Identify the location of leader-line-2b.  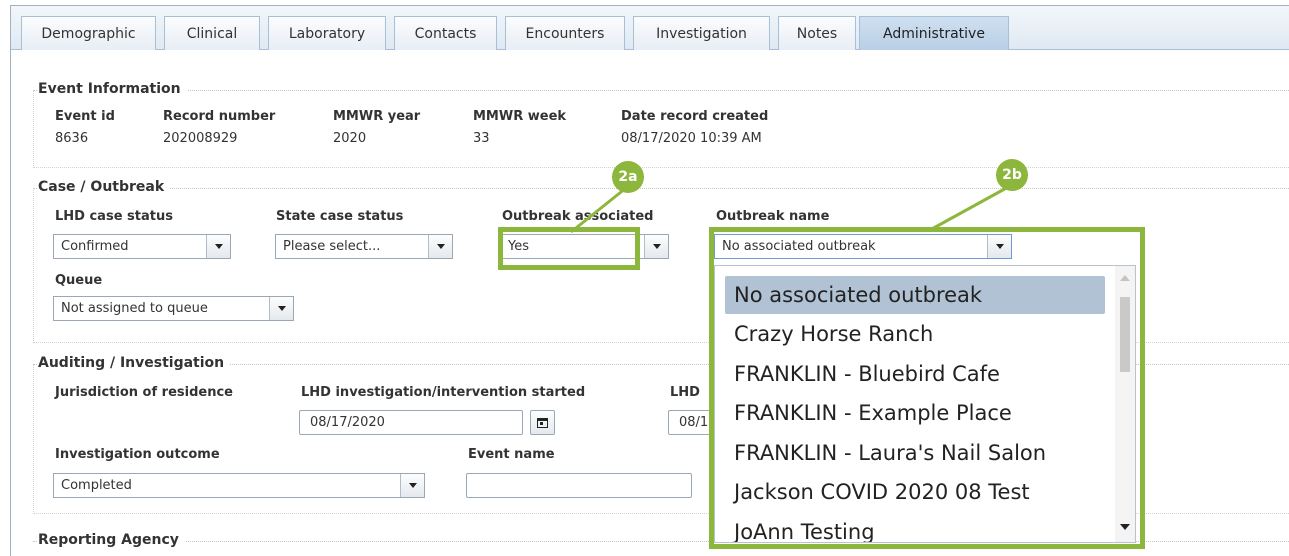
(970, 208).